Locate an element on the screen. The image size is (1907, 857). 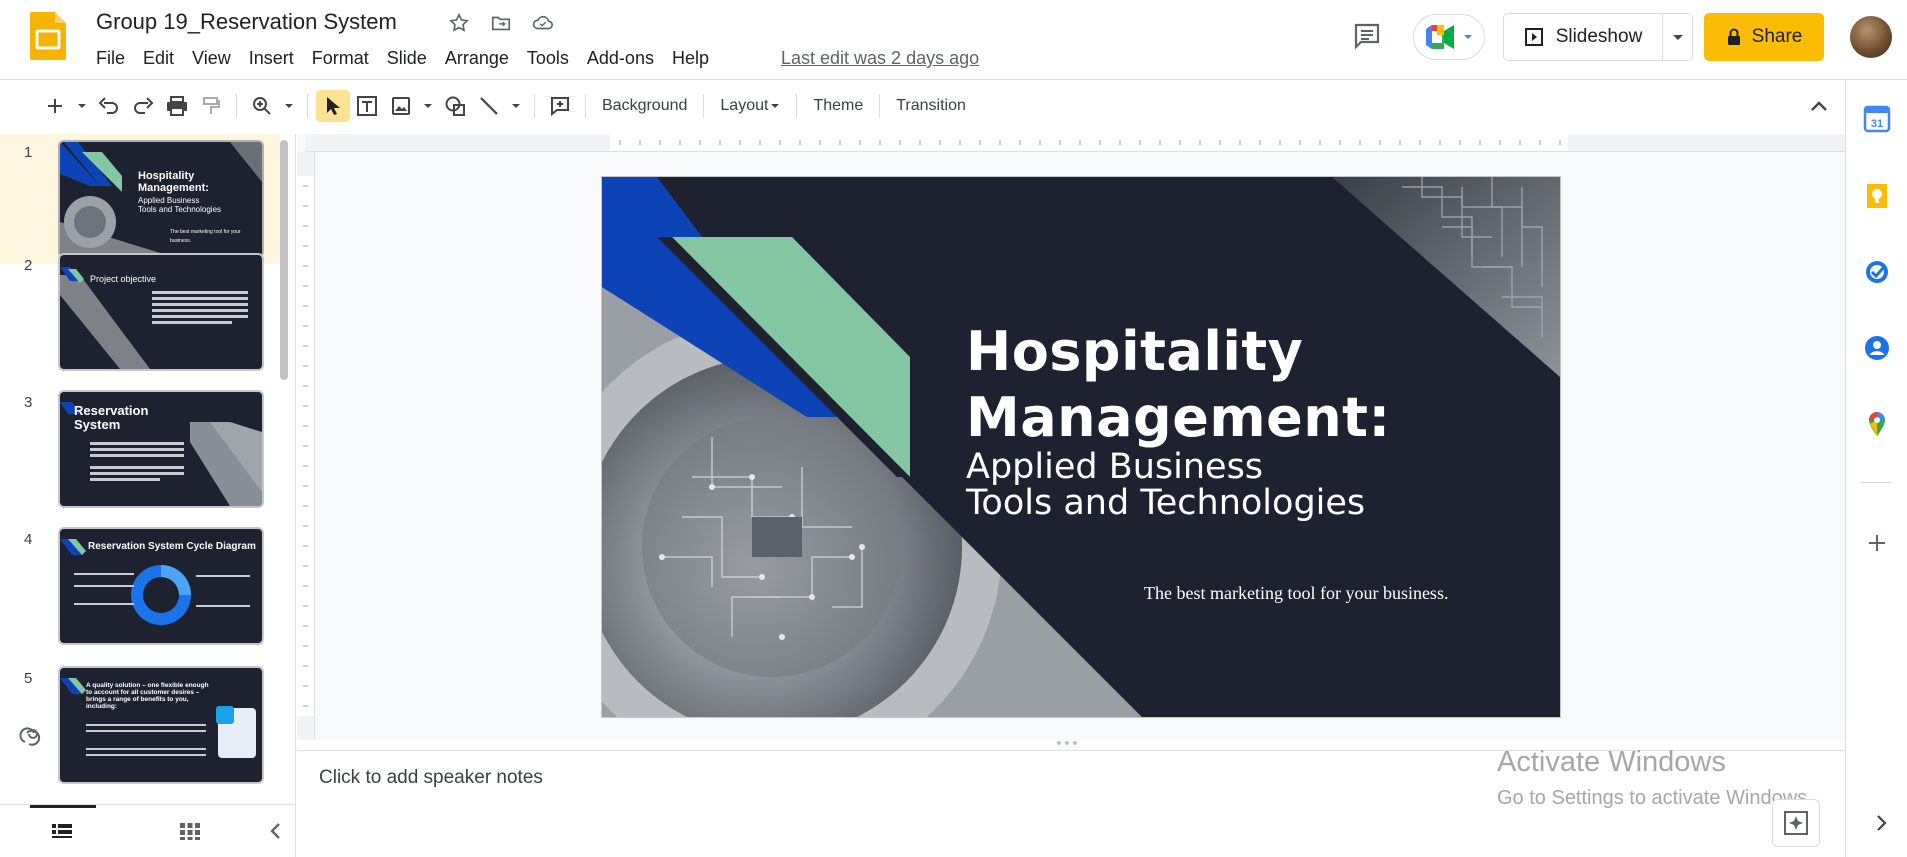
theme-button: Theme is located at coordinates (838, 106).